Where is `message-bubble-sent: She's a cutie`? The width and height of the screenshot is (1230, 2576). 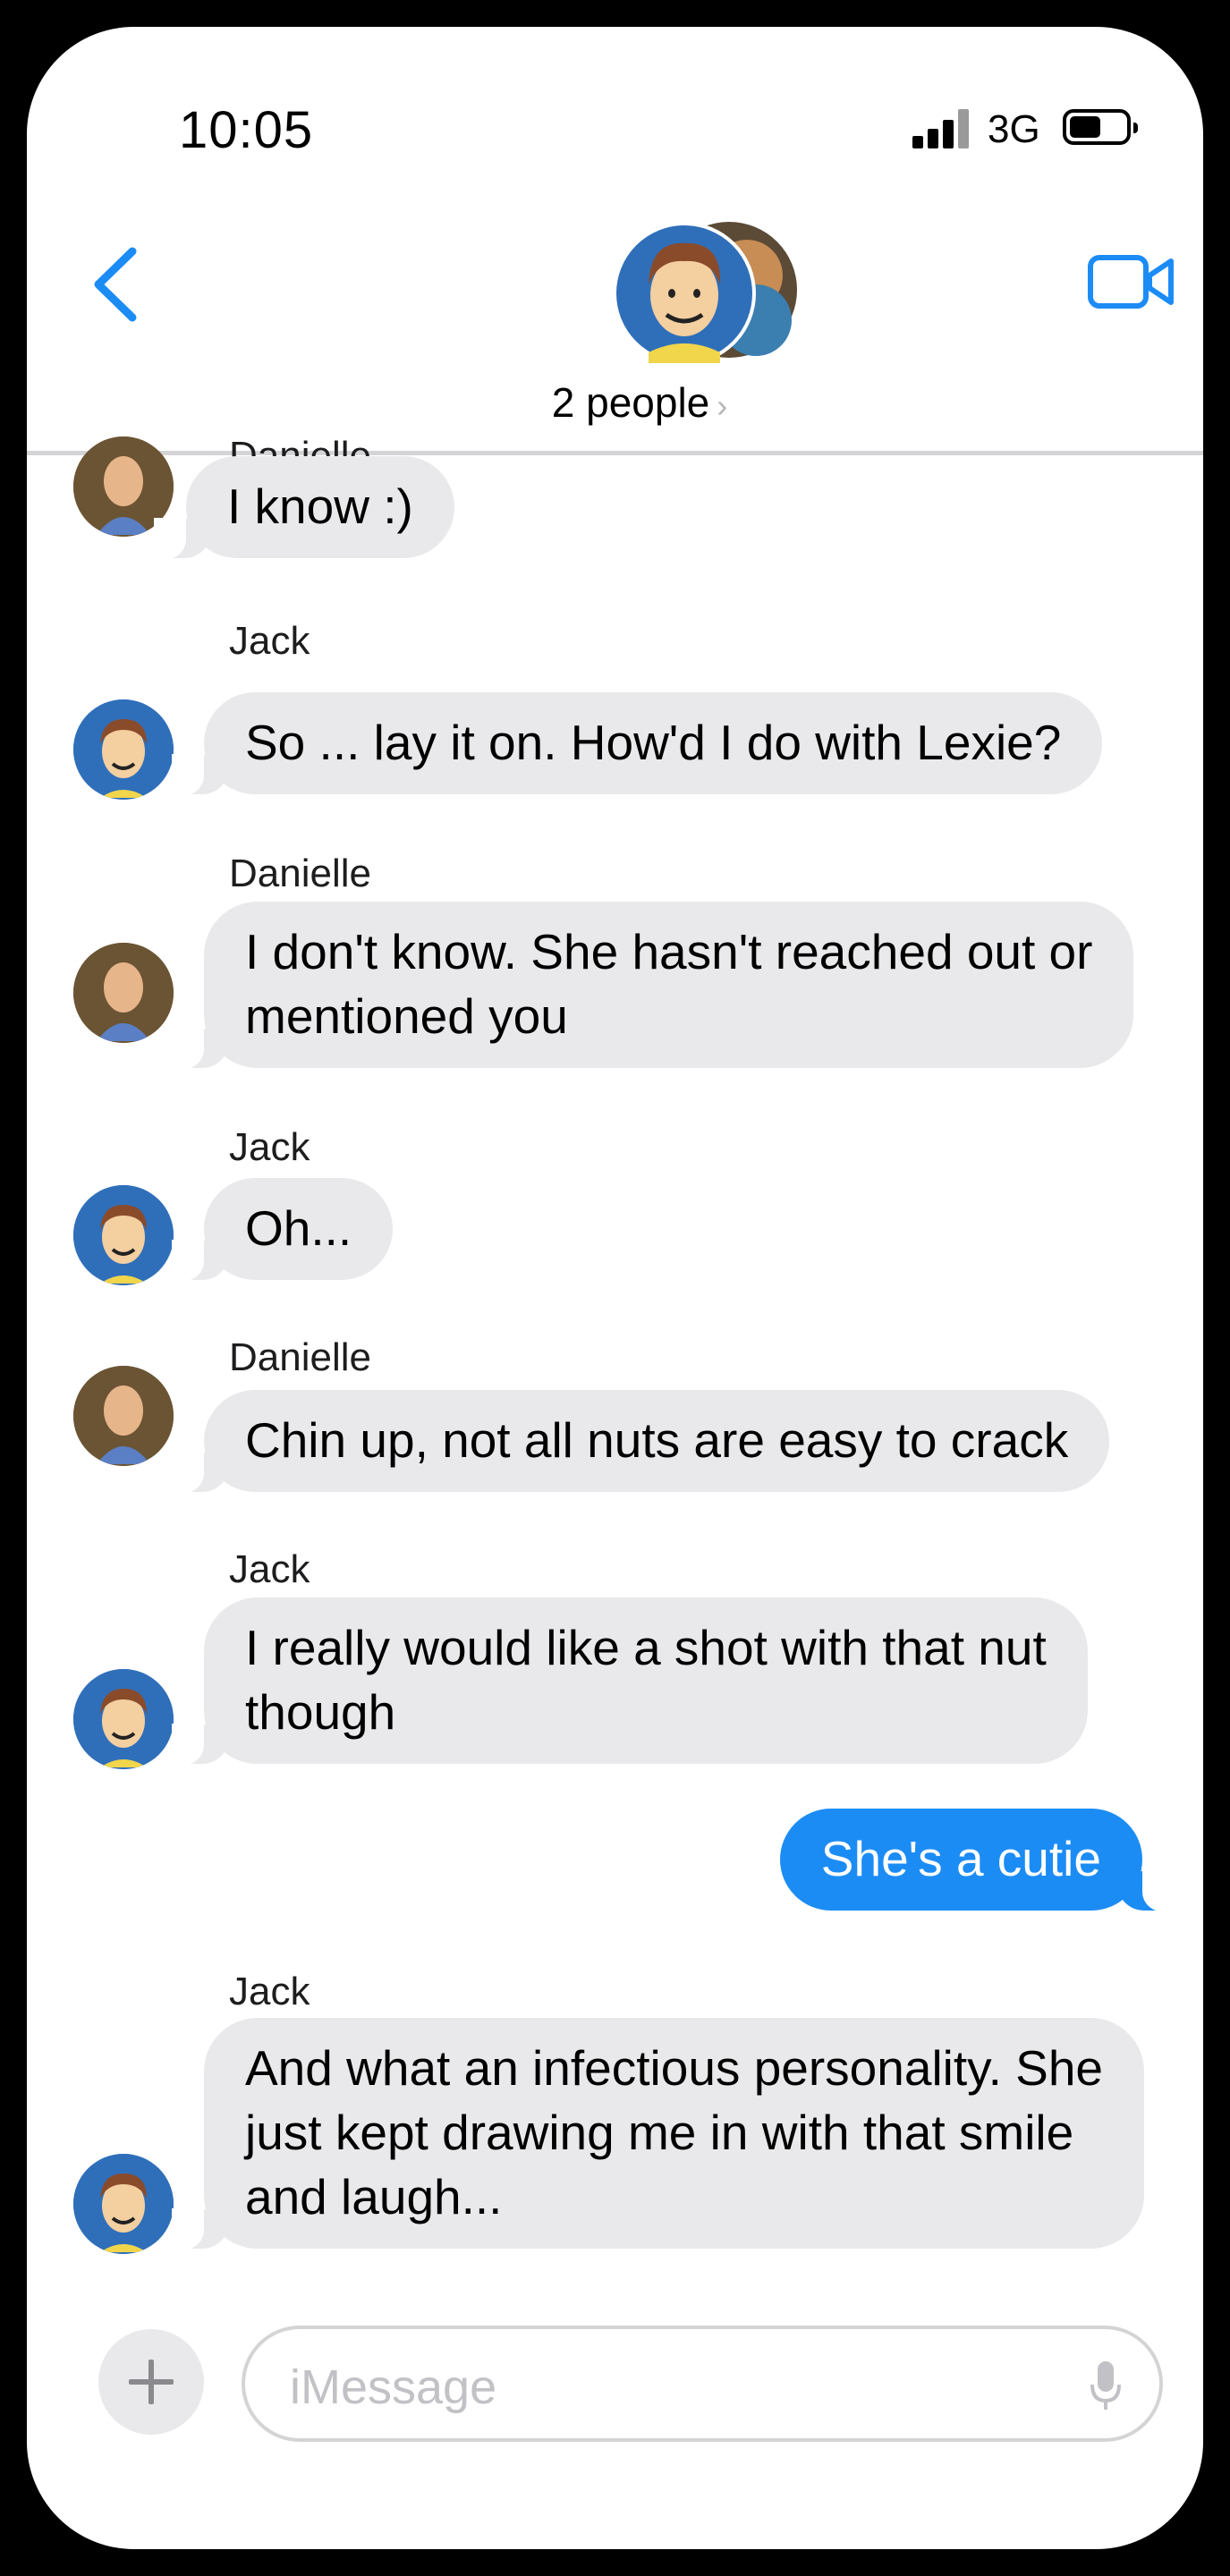 message-bubble-sent: She's a cutie is located at coordinates (977, 1860).